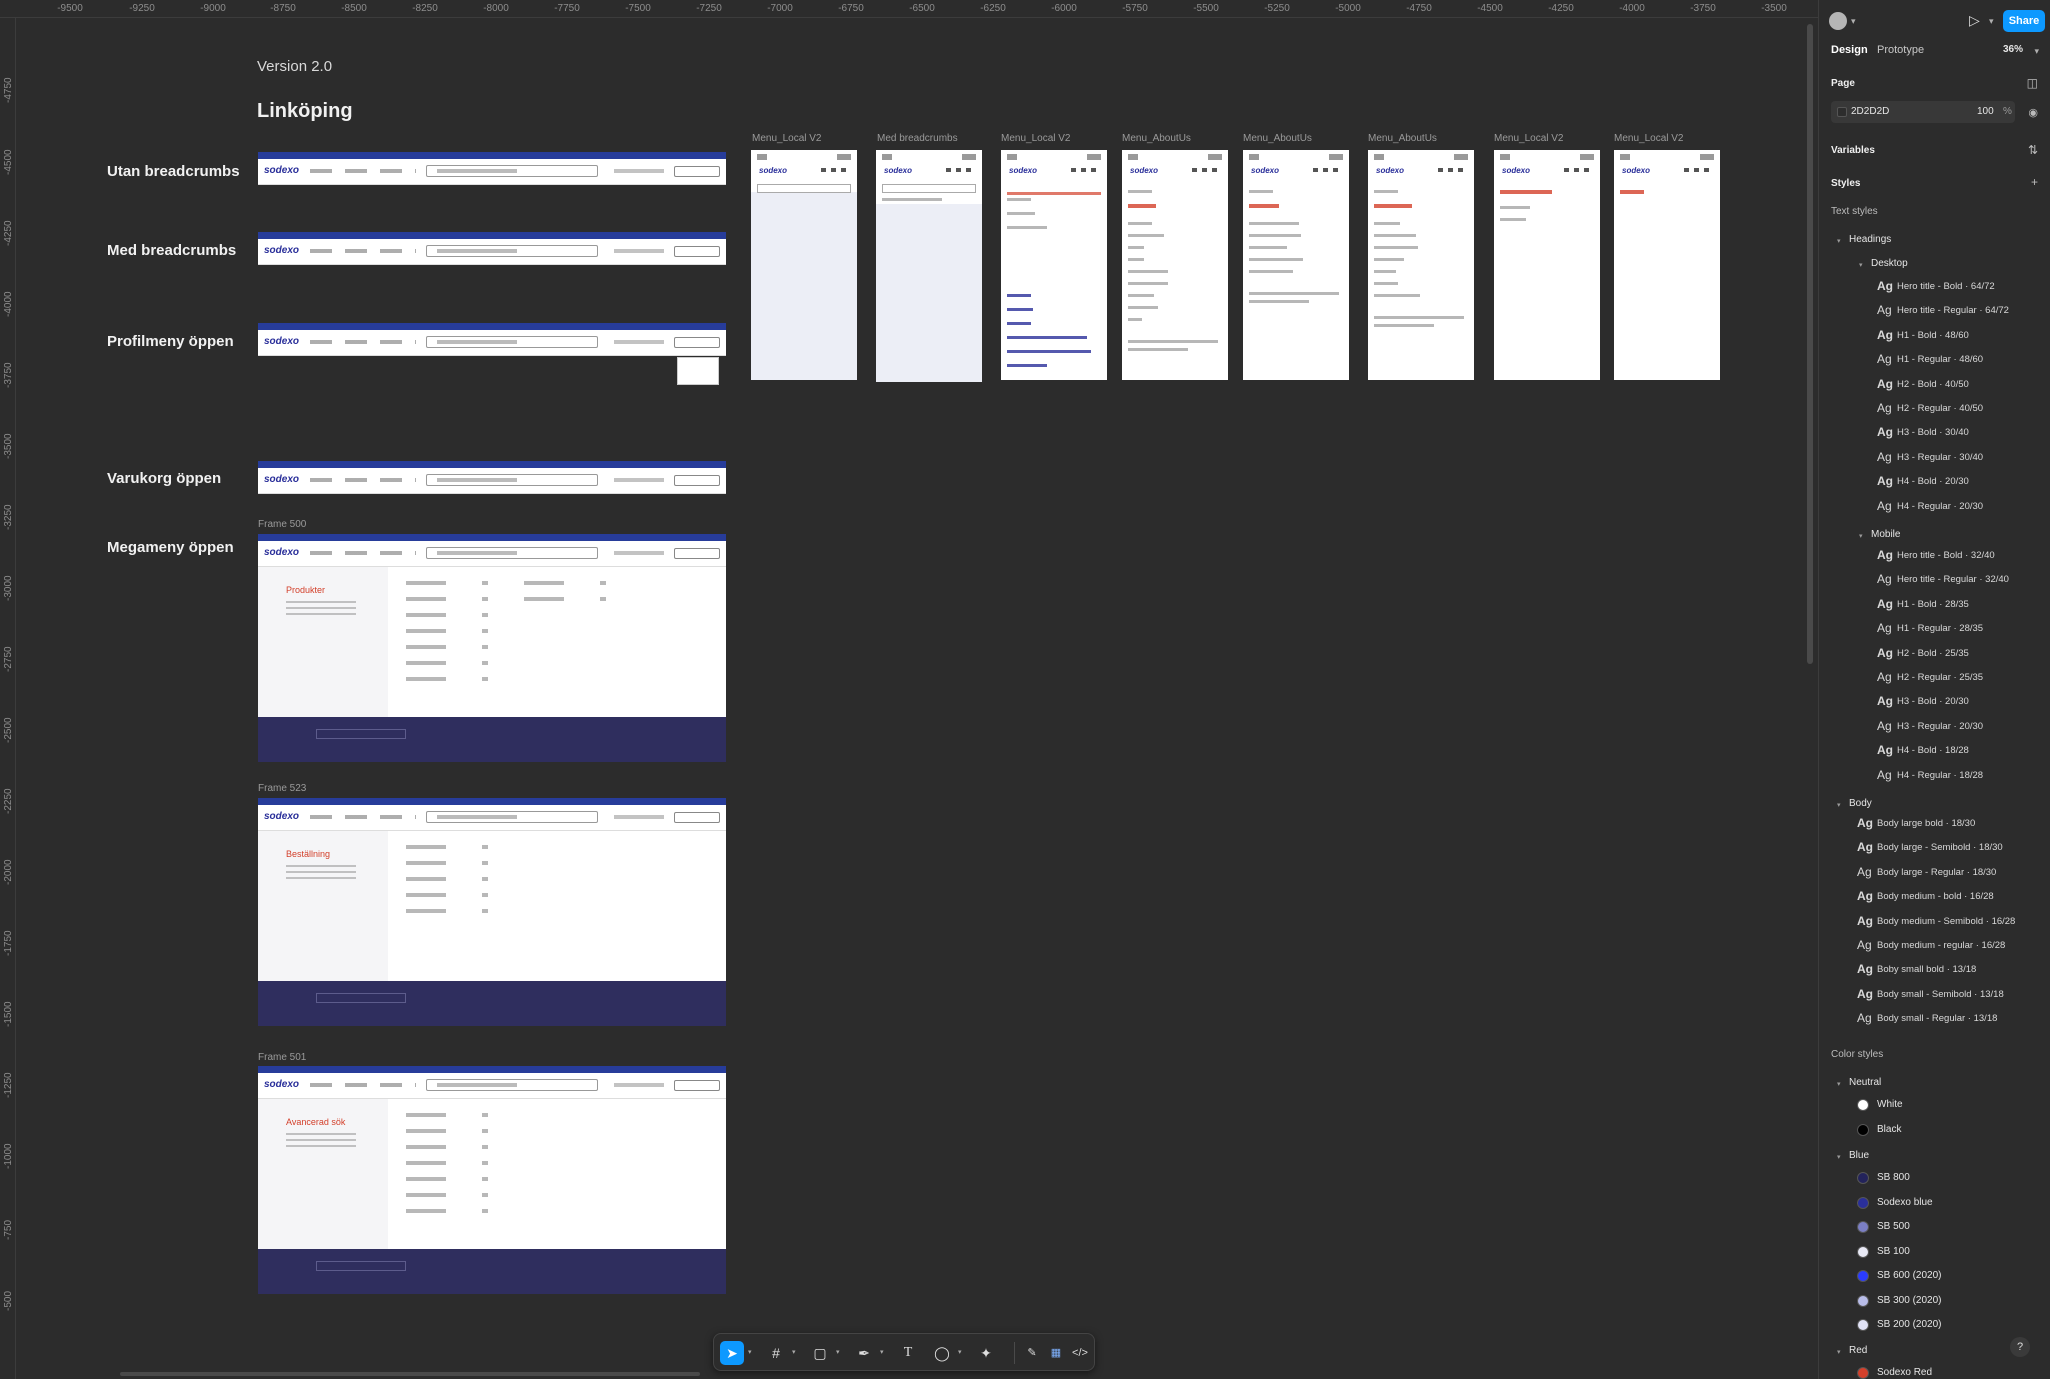  I want to click on text-style-item: Ag H4 - Bold · 20/30, so click(1934, 482).